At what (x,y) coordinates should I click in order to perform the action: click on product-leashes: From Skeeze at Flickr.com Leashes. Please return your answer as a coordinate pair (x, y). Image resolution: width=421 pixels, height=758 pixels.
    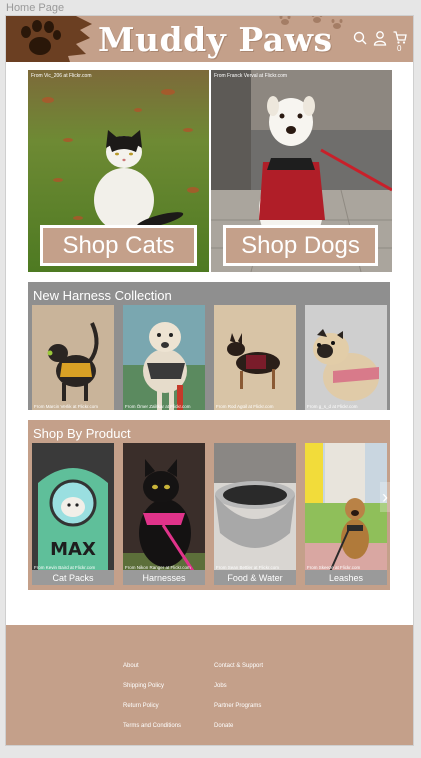
    Looking at the image, I should click on (346, 514).